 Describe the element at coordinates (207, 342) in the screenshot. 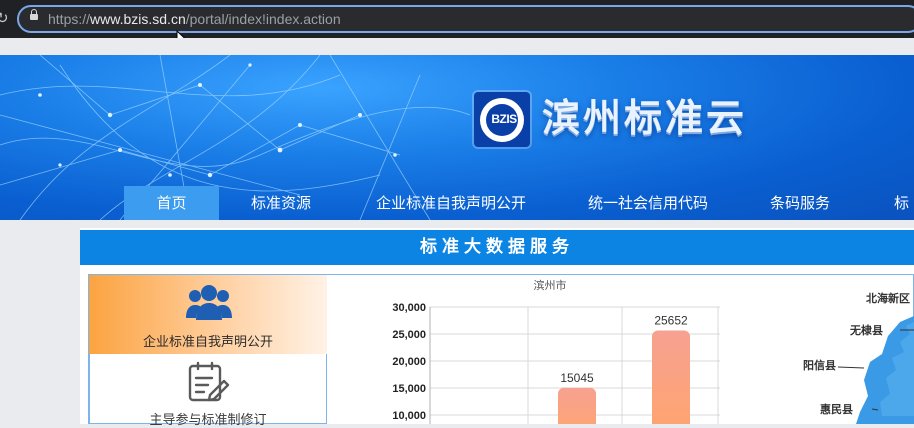

I see `menu-item-label: 企业标准自我声明公开` at that location.